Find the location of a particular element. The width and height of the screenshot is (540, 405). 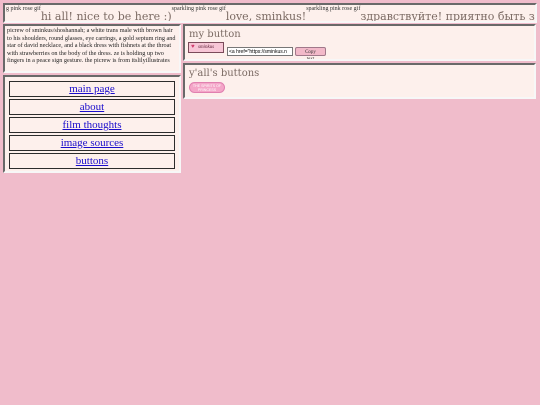

my-button-title: my button is located at coordinates (215, 34).